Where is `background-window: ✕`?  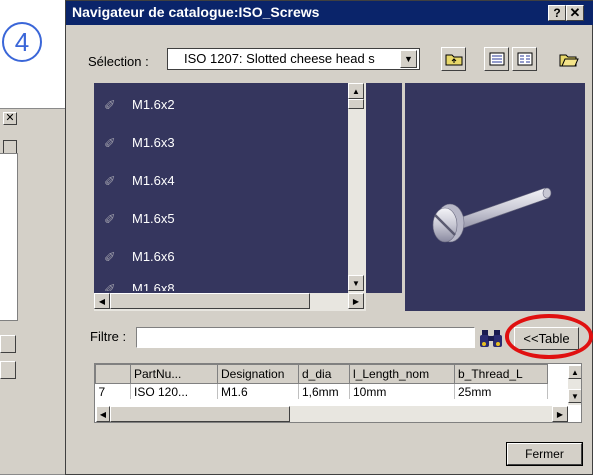 background-window: ✕ is located at coordinates (36, 291).